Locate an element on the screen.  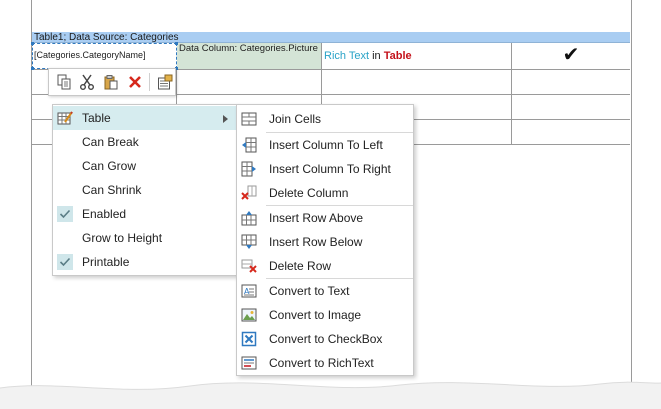
menu-item-insert-row-above: Insert Row Above is located at coordinates (325, 218).